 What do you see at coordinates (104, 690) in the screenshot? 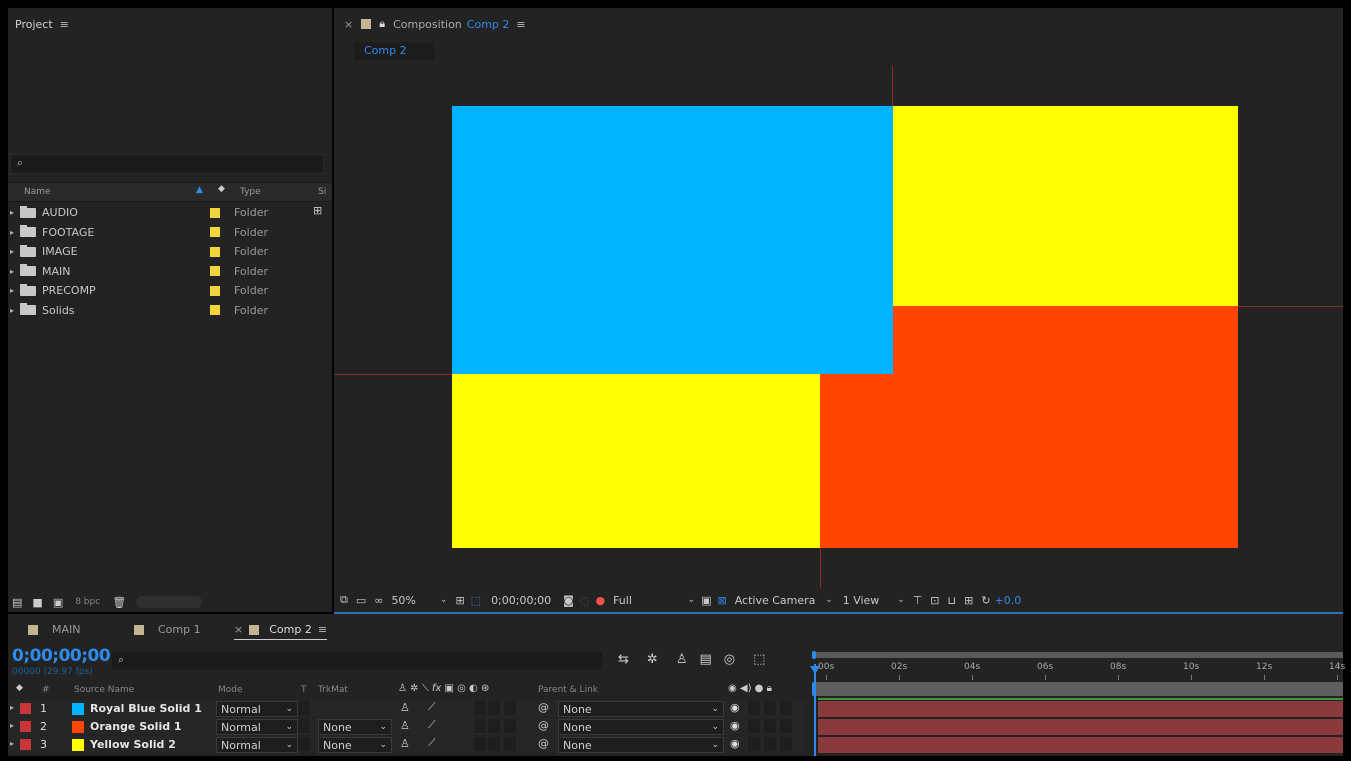
I see `column-source-name: Source Name` at bounding box center [104, 690].